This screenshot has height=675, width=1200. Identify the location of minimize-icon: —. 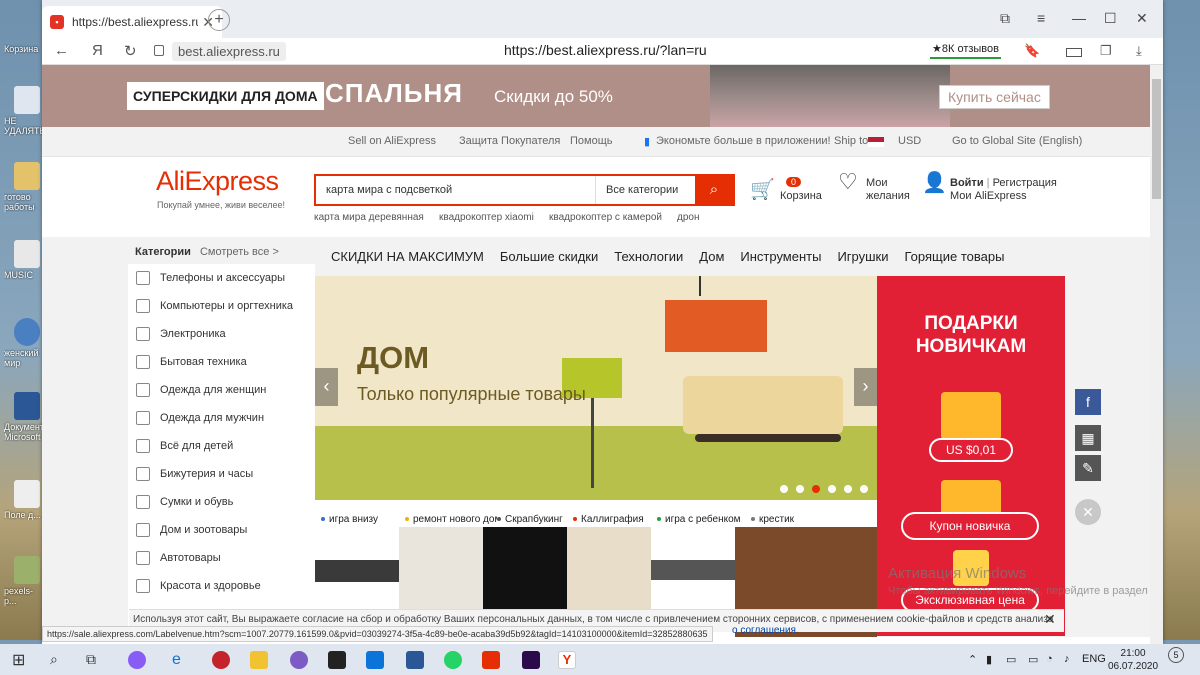
(1079, 18).